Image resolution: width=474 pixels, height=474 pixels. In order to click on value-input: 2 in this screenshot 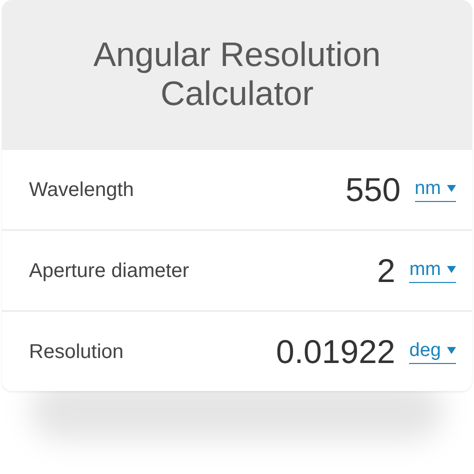, I will do `click(386, 271)`.